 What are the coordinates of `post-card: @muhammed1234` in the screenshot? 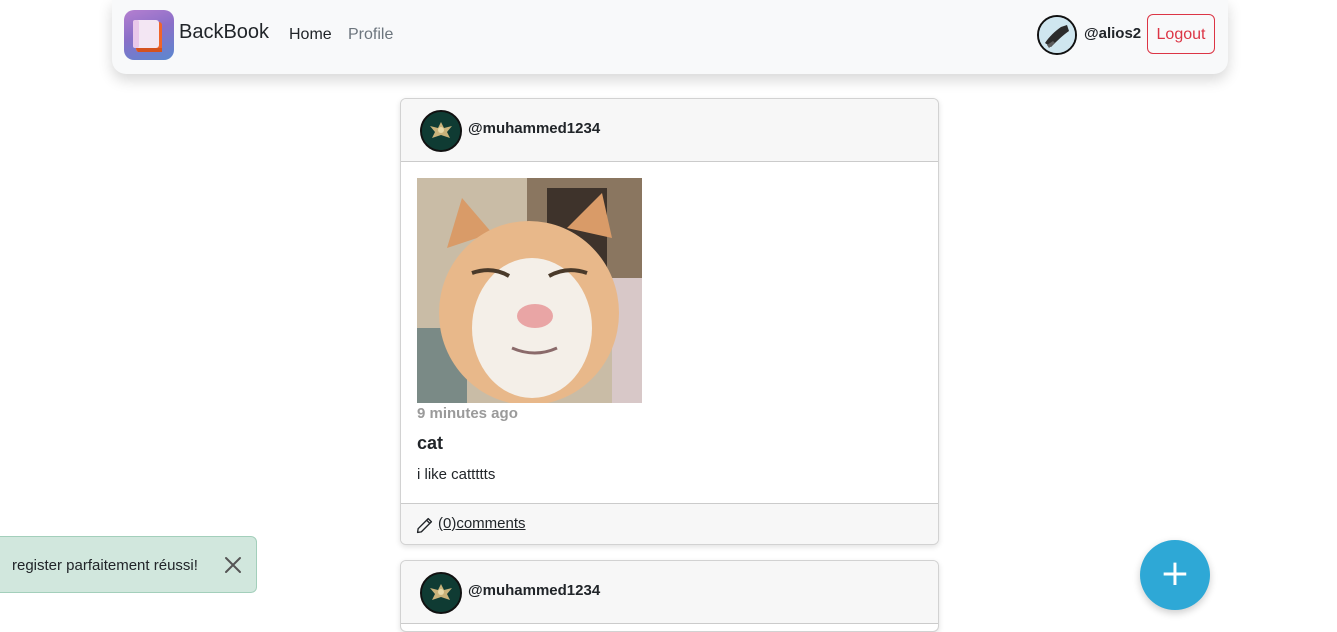 It's located at (669, 596).